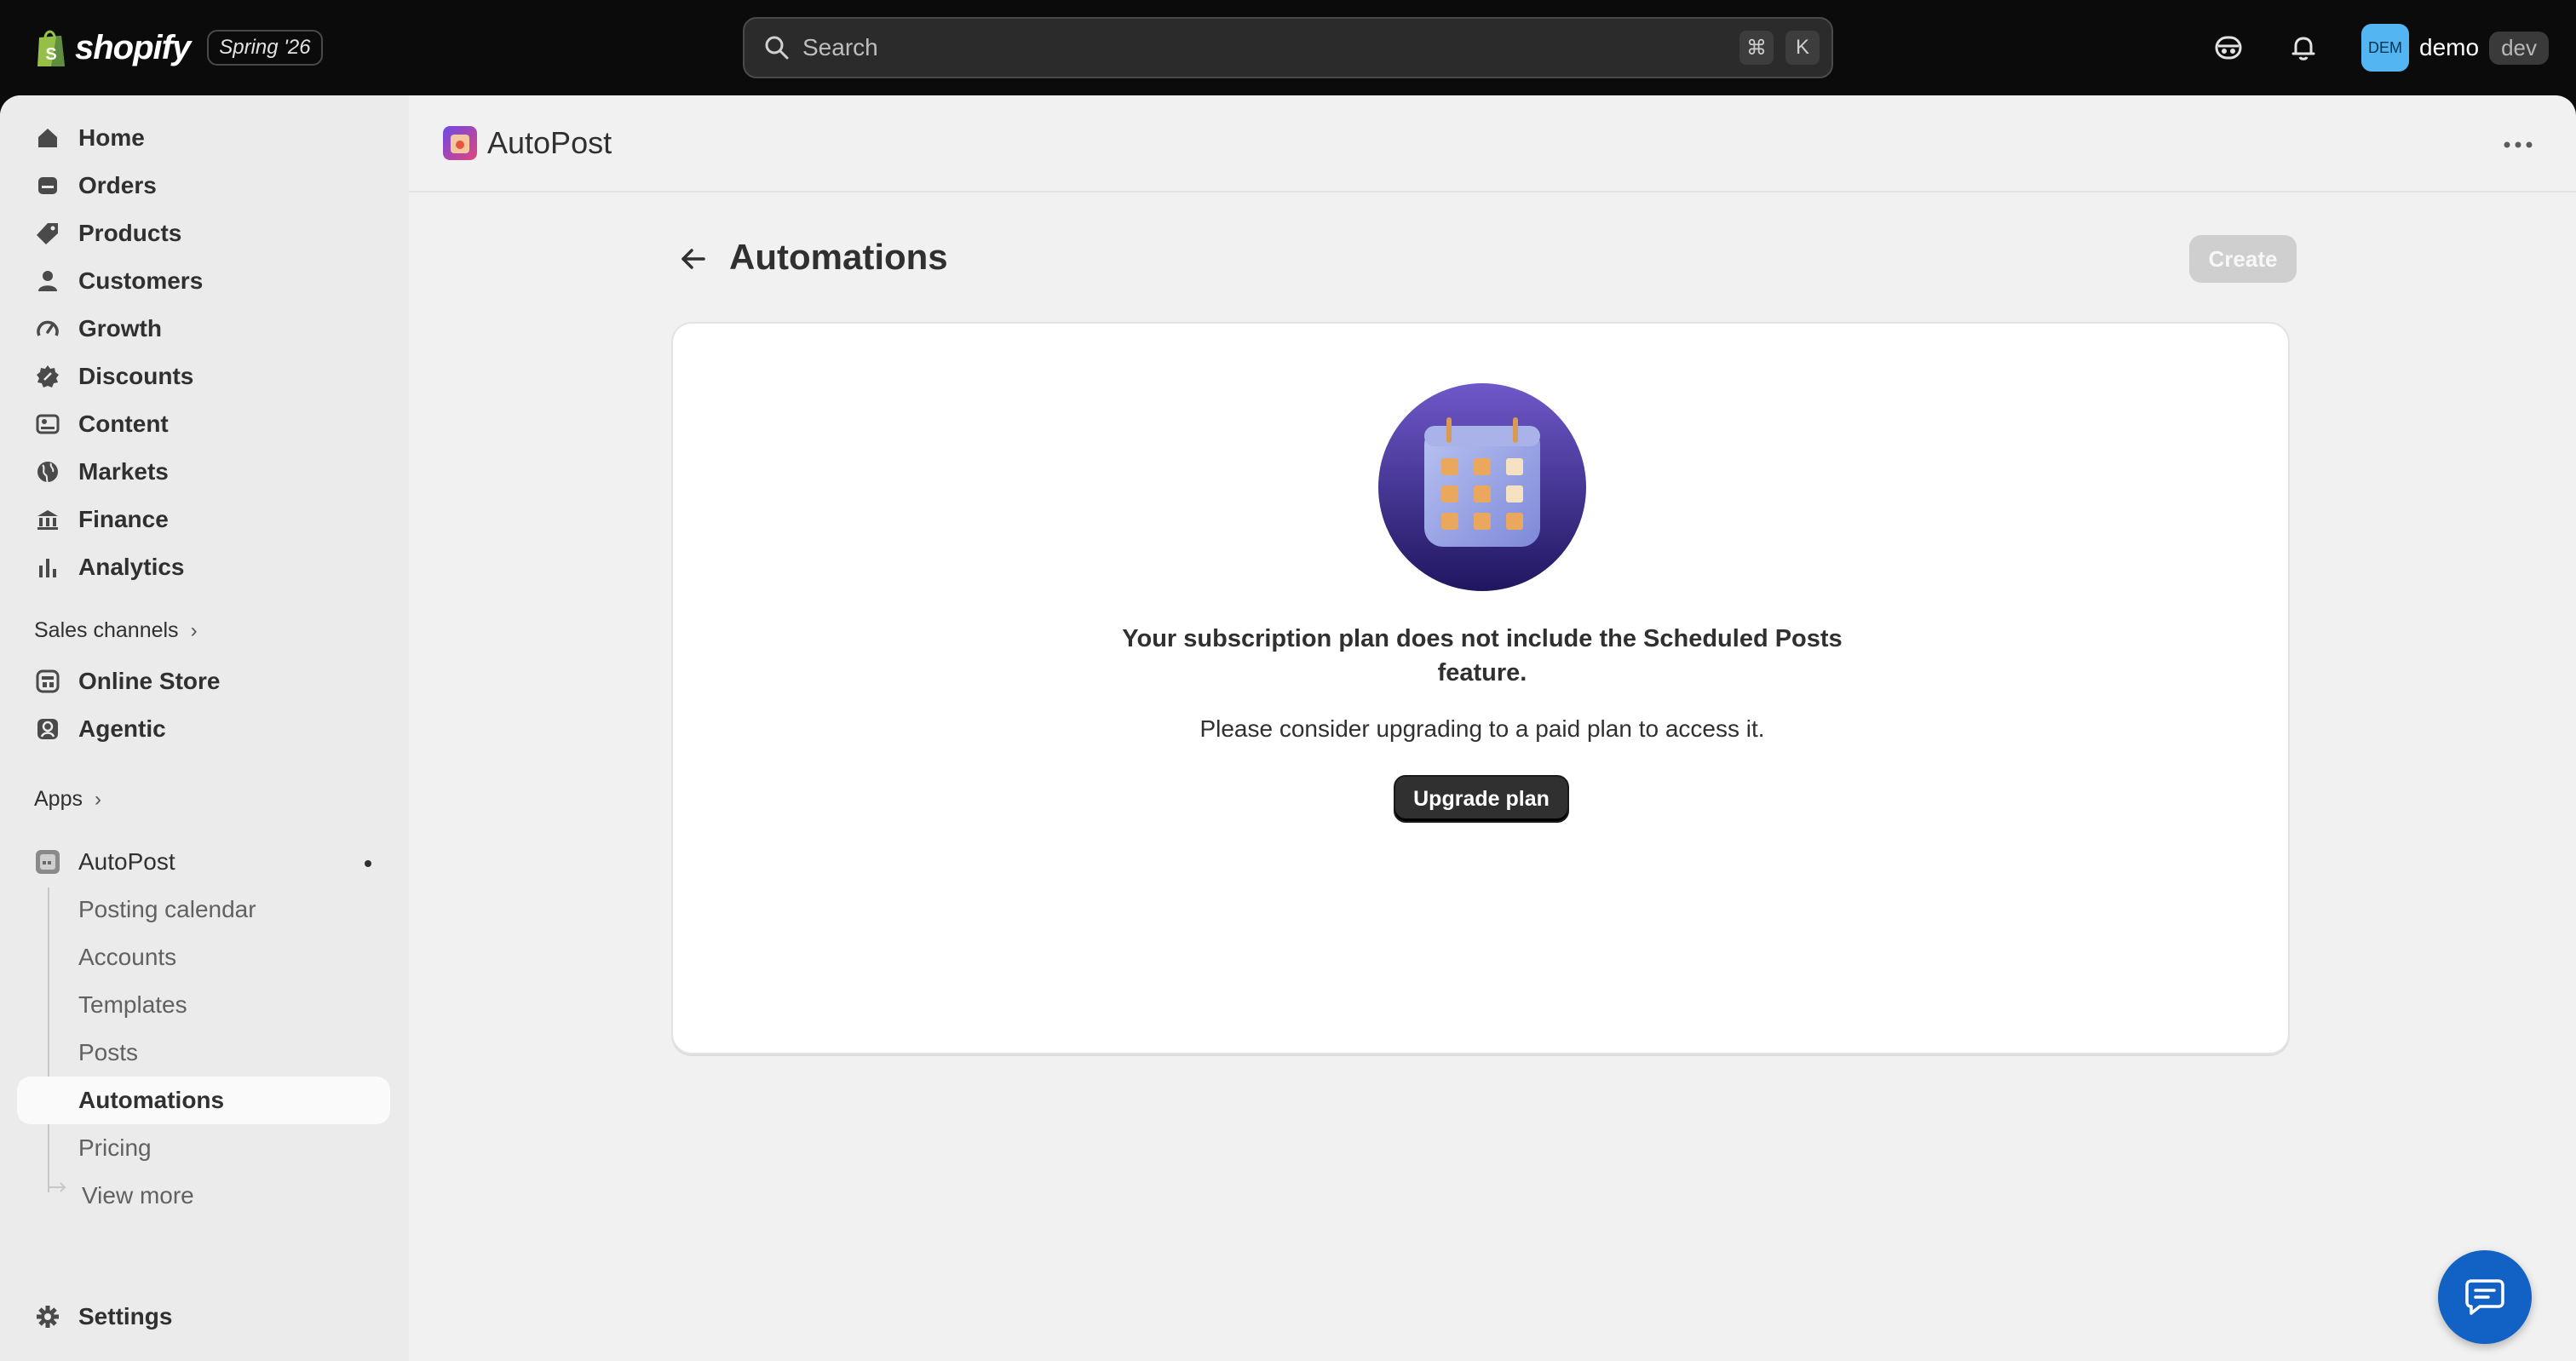 This screenshot has width=2576, height=1361. What do you see at coordinates (123, 471) in the screenshot?
I see `sidebar-item-label: Markets` at bounding box center [123, 471].